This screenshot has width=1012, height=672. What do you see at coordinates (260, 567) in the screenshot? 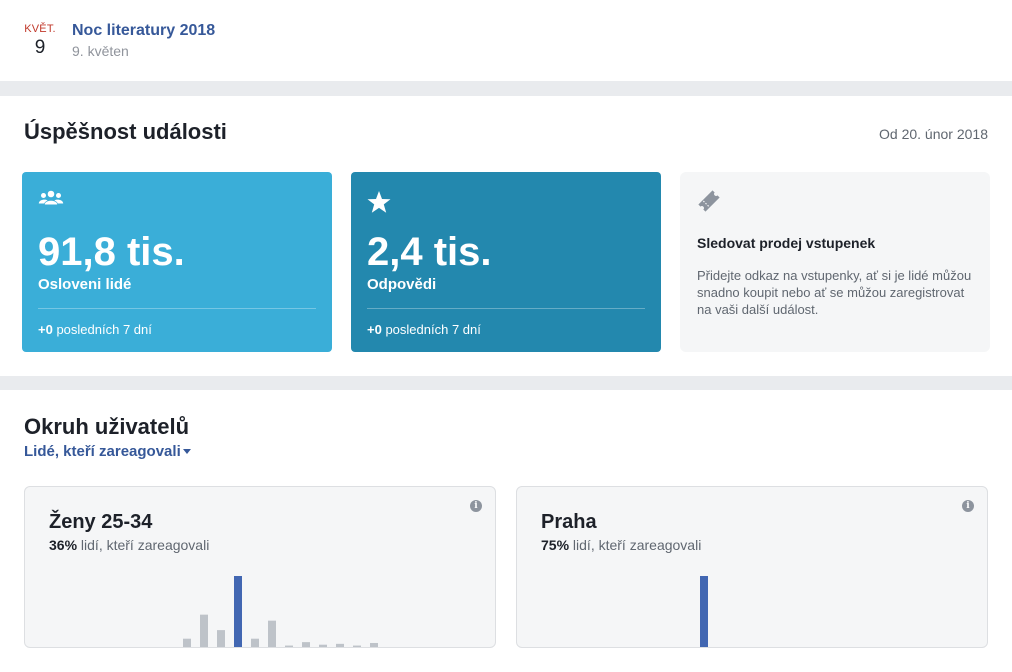
I see `demographic-card-gender-age: Ženy 25-34 36% lidí, kteří zareagovali i` at bounding box center [260, 567].